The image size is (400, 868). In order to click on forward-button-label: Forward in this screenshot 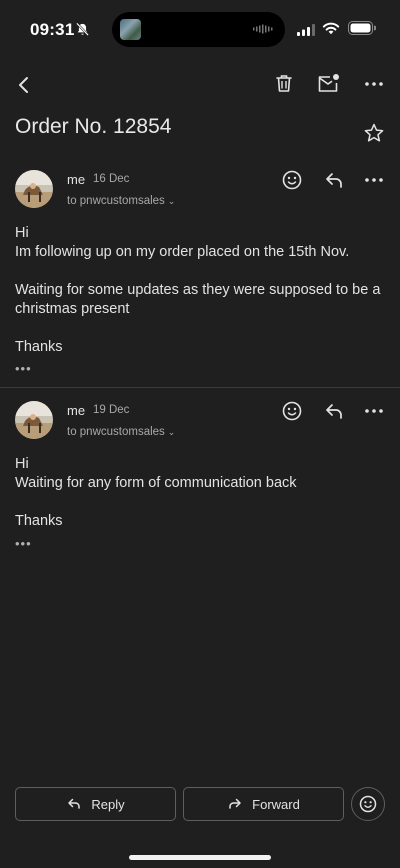, I will do `click(276, 804)`.